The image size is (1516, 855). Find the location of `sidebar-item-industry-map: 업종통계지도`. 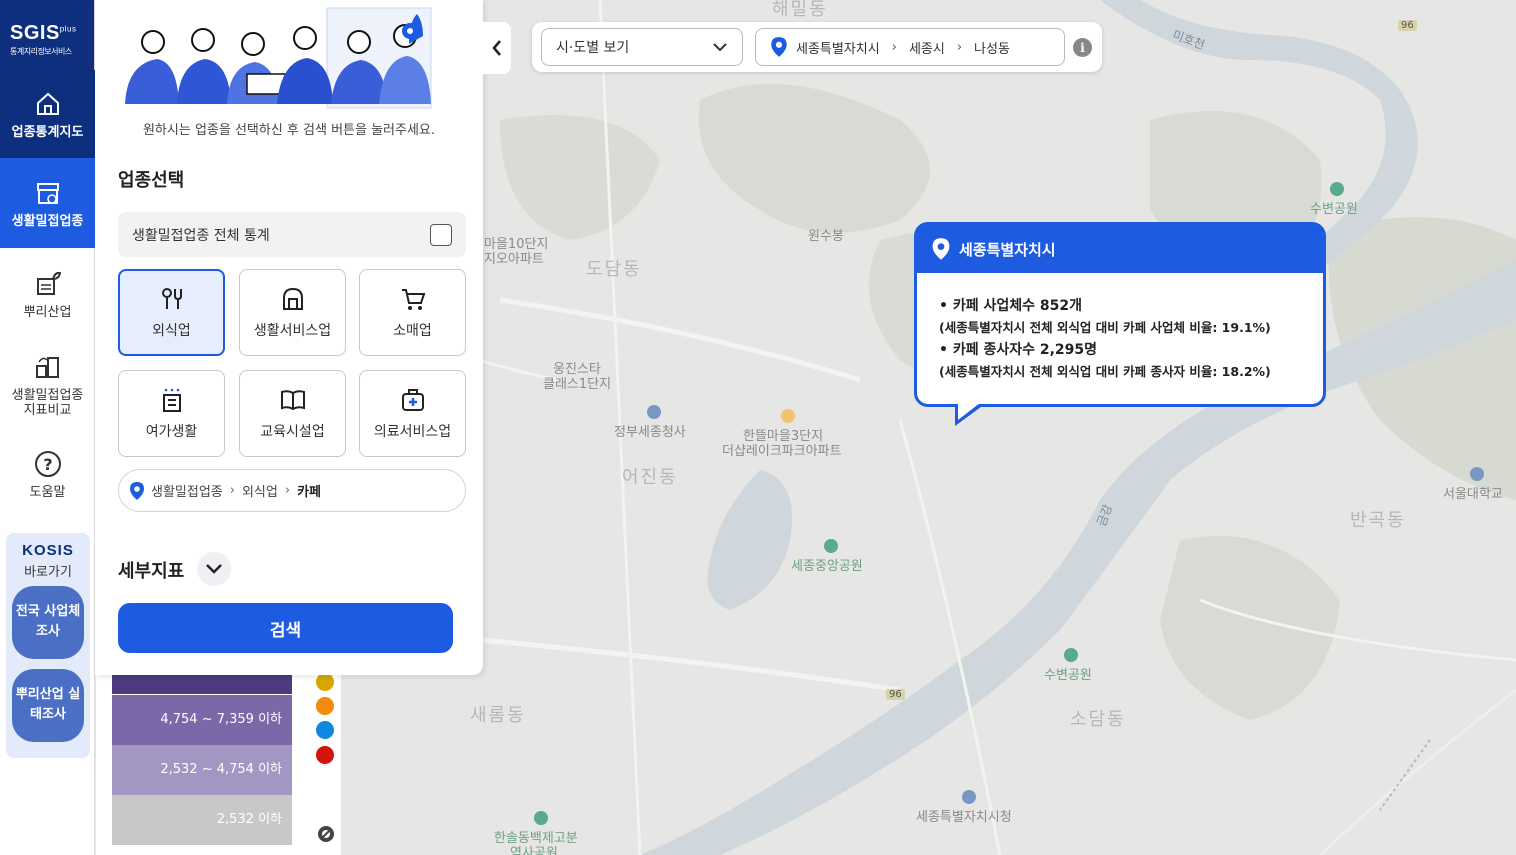

sidebar-item-industry-map: 업종통계지도 is located at coordinates (47, 114).